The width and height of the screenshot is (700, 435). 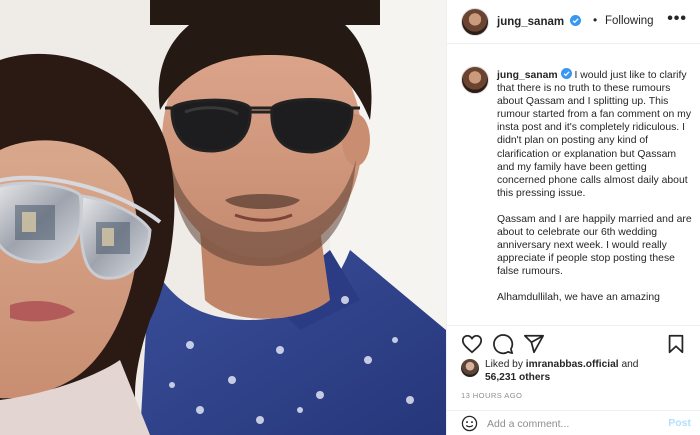 I want to click on author-username: jung_sanam, so click(x=539, y=21).